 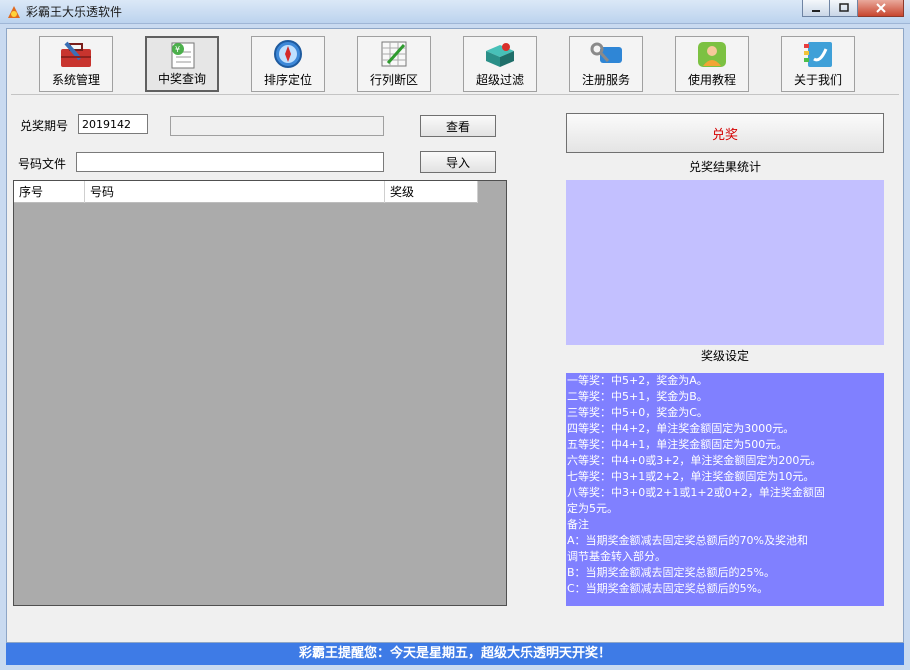 I want to click on title-bar: 彩霸王大乐透软件, so click(x=455, y=12).